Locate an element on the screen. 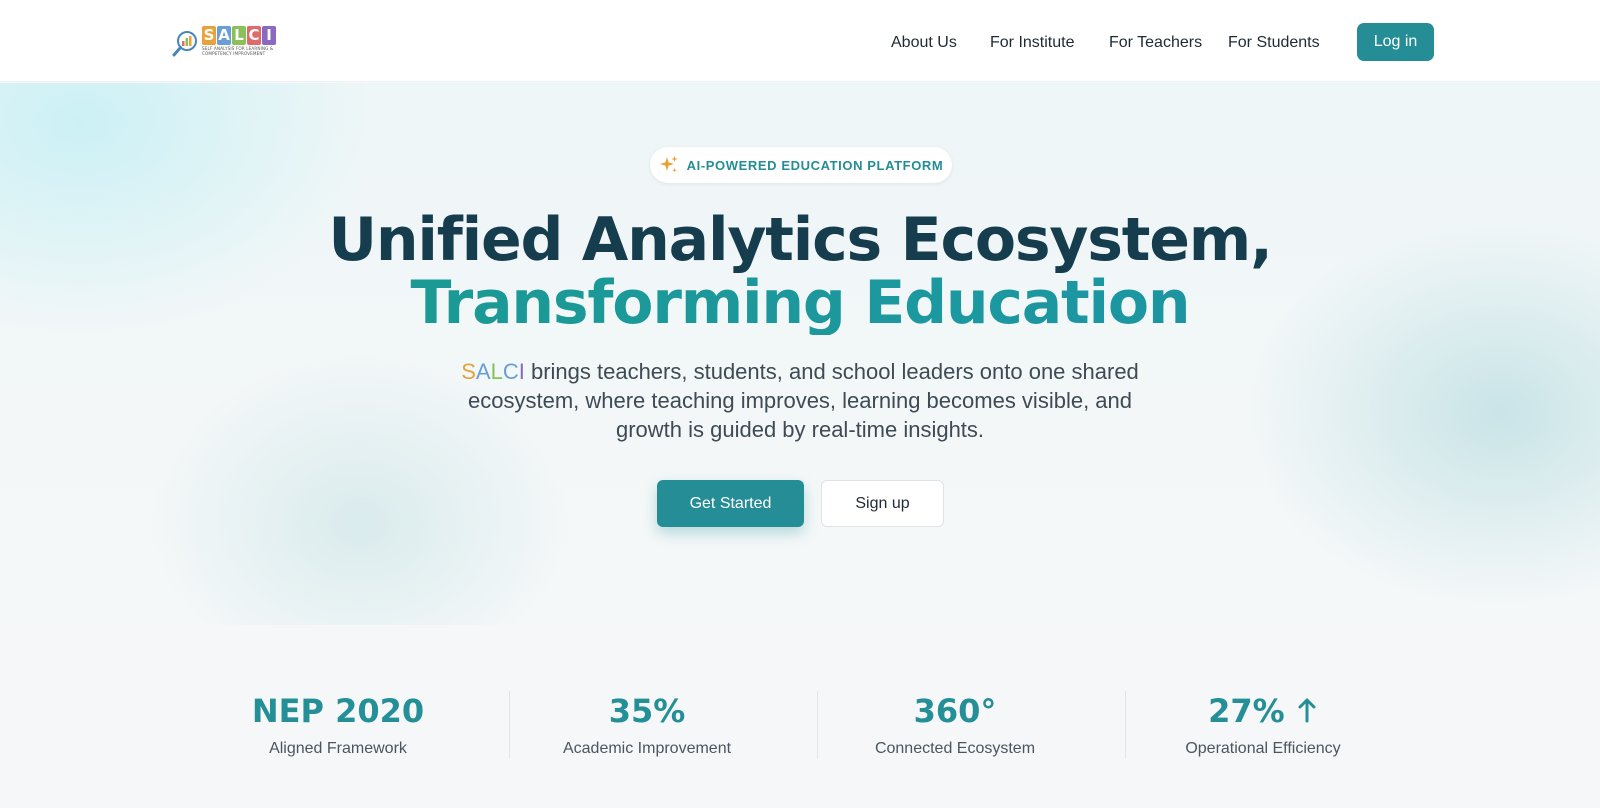 The width and height of the screenshot is (1600, 808). stat-value: 27% is located at coordinates (1246, 711).